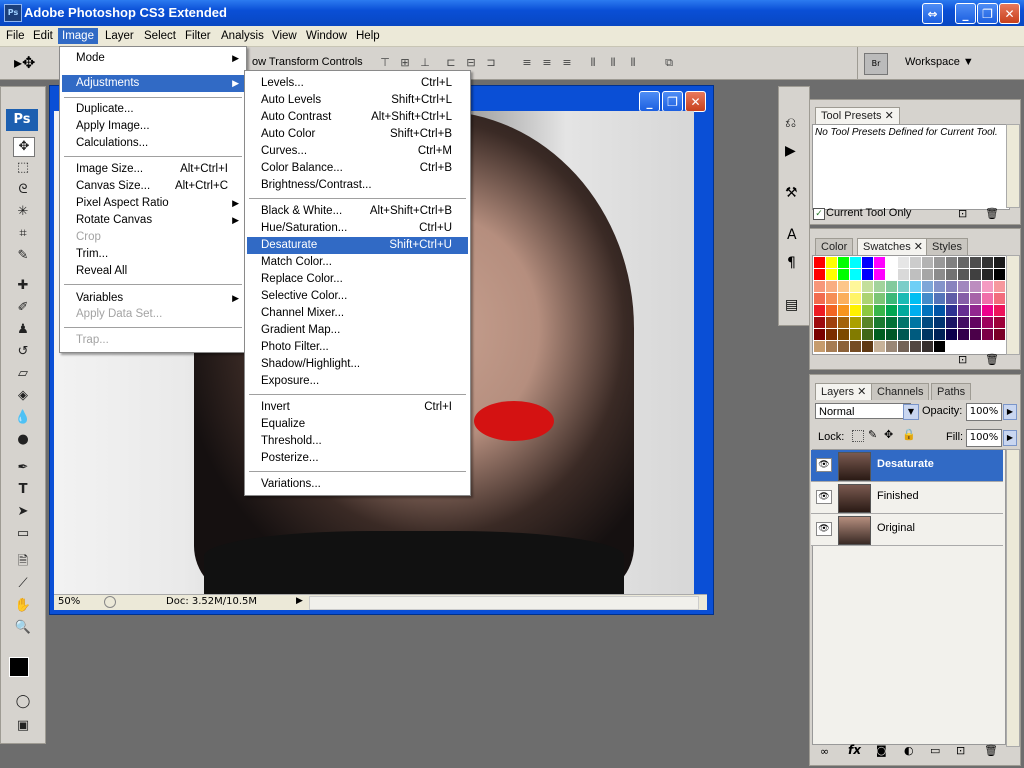 This screenshot has height=768, width=1024. Describe the element at coordinates (284, 36) in the screenshot. I see `menu-view: View` at that location.